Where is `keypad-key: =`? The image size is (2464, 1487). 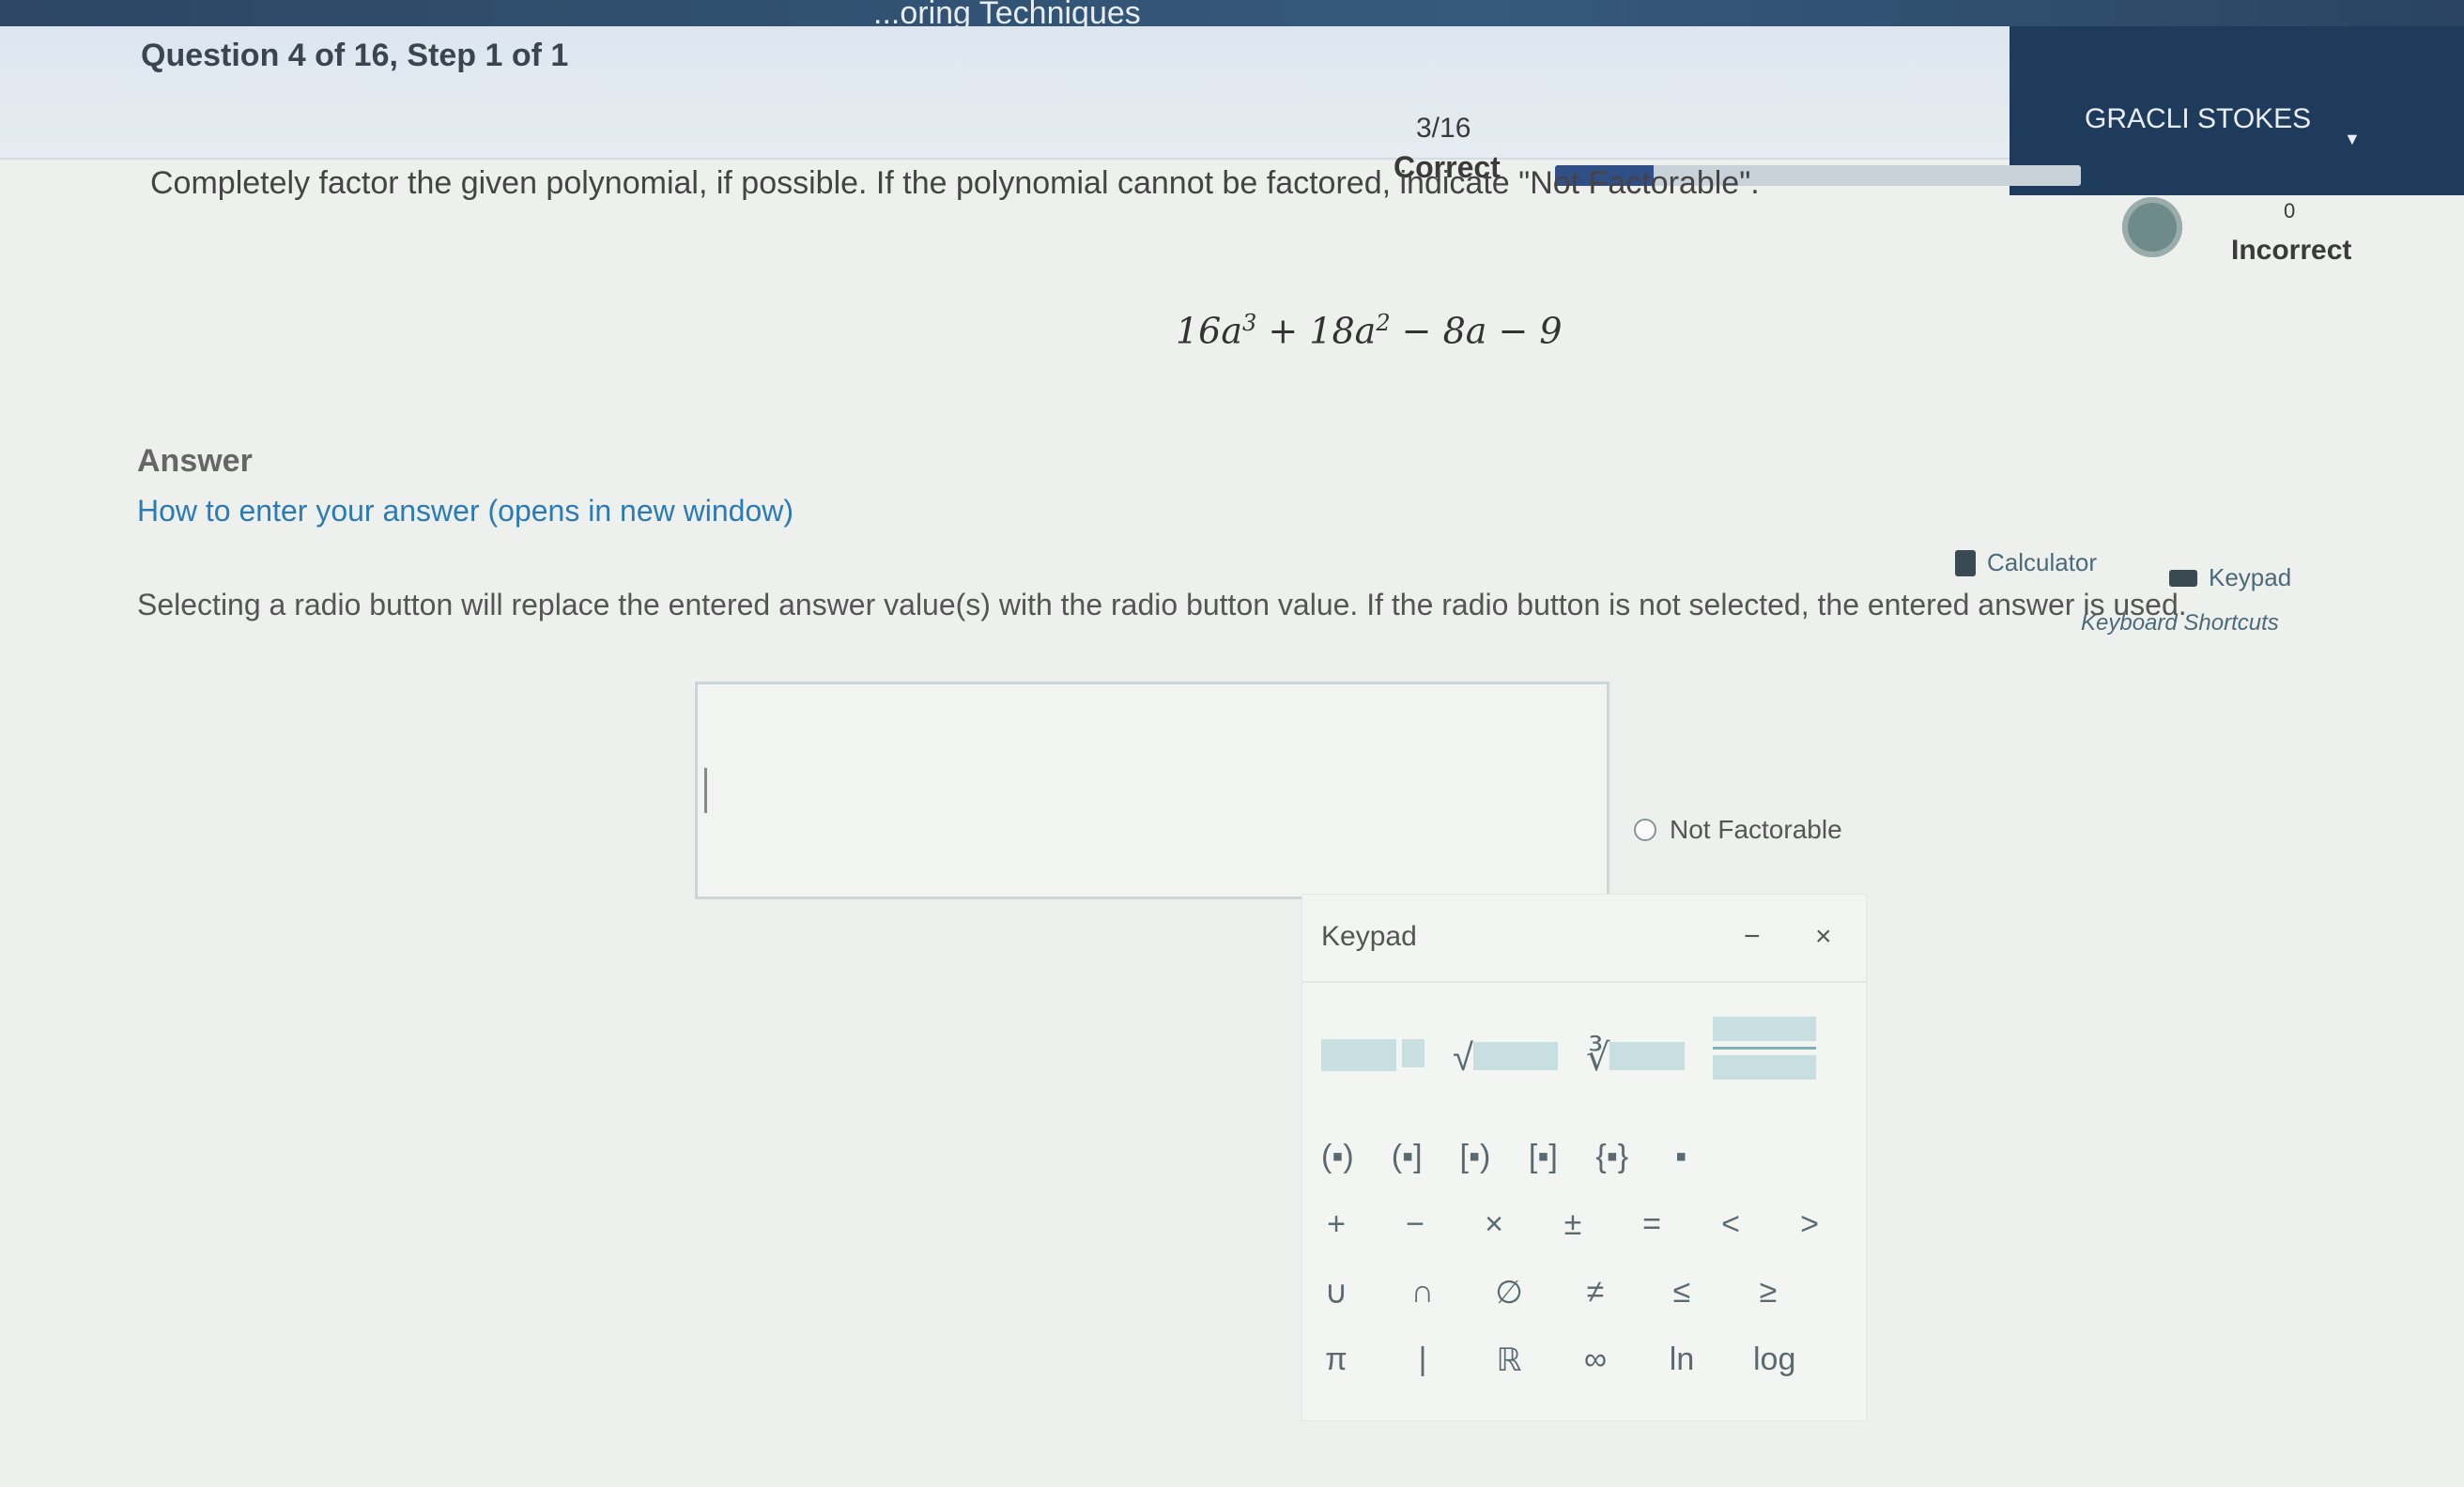 keypad-key: = is located at coordinates (1652, 1225).